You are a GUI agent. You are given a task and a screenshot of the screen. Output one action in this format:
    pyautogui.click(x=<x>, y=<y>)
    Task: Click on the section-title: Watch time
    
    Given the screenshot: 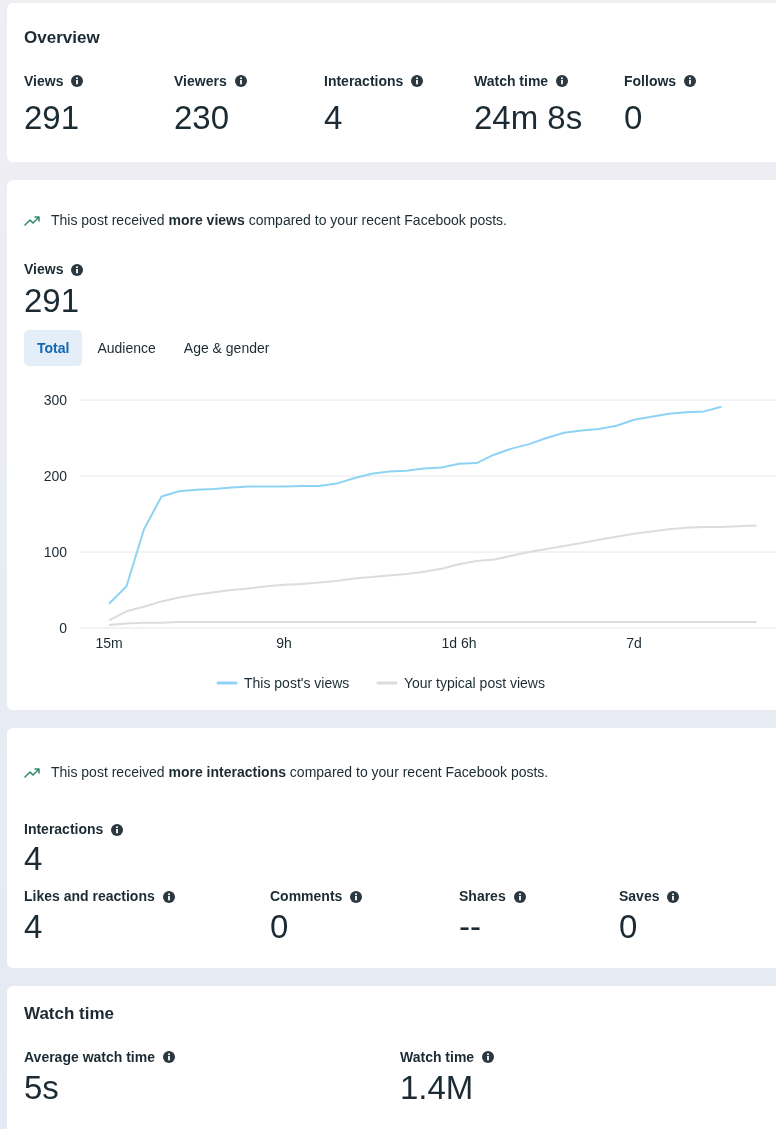 What is the action you would take?
    pyautogui.click(x=70, y=1014)
    